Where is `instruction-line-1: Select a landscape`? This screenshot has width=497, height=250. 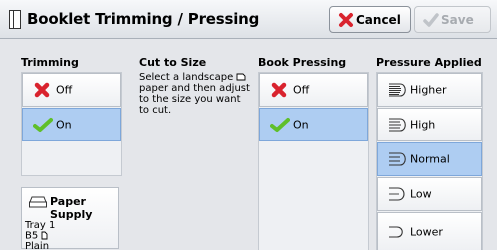 instruction-line-1: Select a landscape is located at coordinates (186, 77).